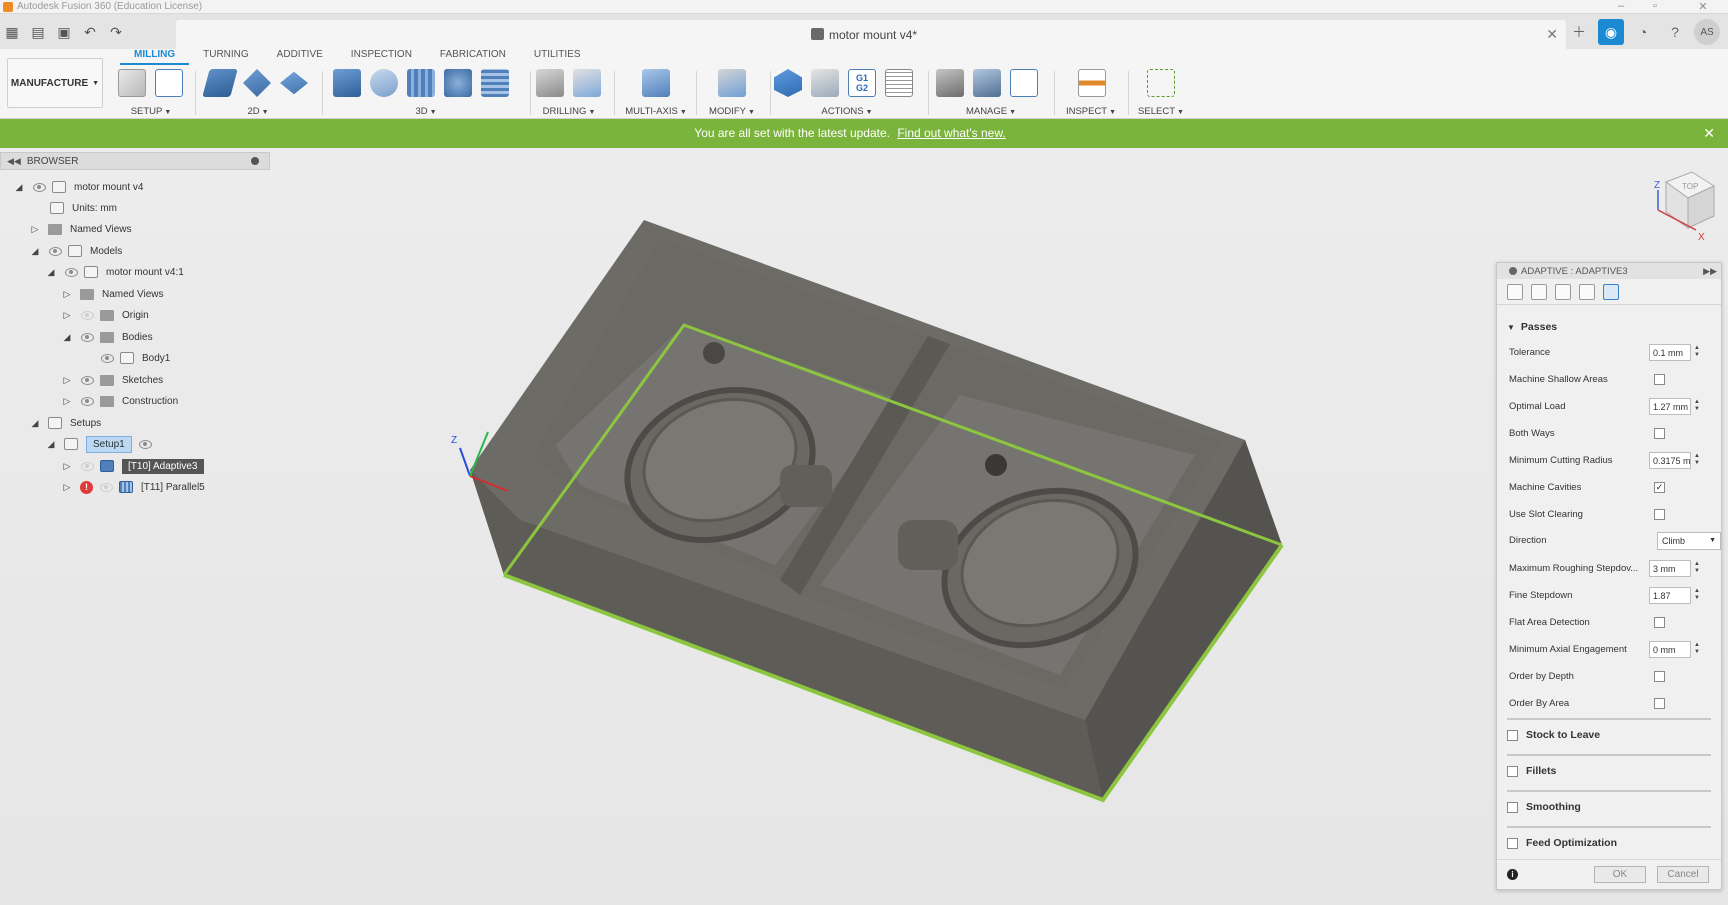 This screenshot has height=905, width=1728. Describe the element at coordinates (120, 401) in the screenshot. I see `tree-item-construction: ▷ Construction` at that location.